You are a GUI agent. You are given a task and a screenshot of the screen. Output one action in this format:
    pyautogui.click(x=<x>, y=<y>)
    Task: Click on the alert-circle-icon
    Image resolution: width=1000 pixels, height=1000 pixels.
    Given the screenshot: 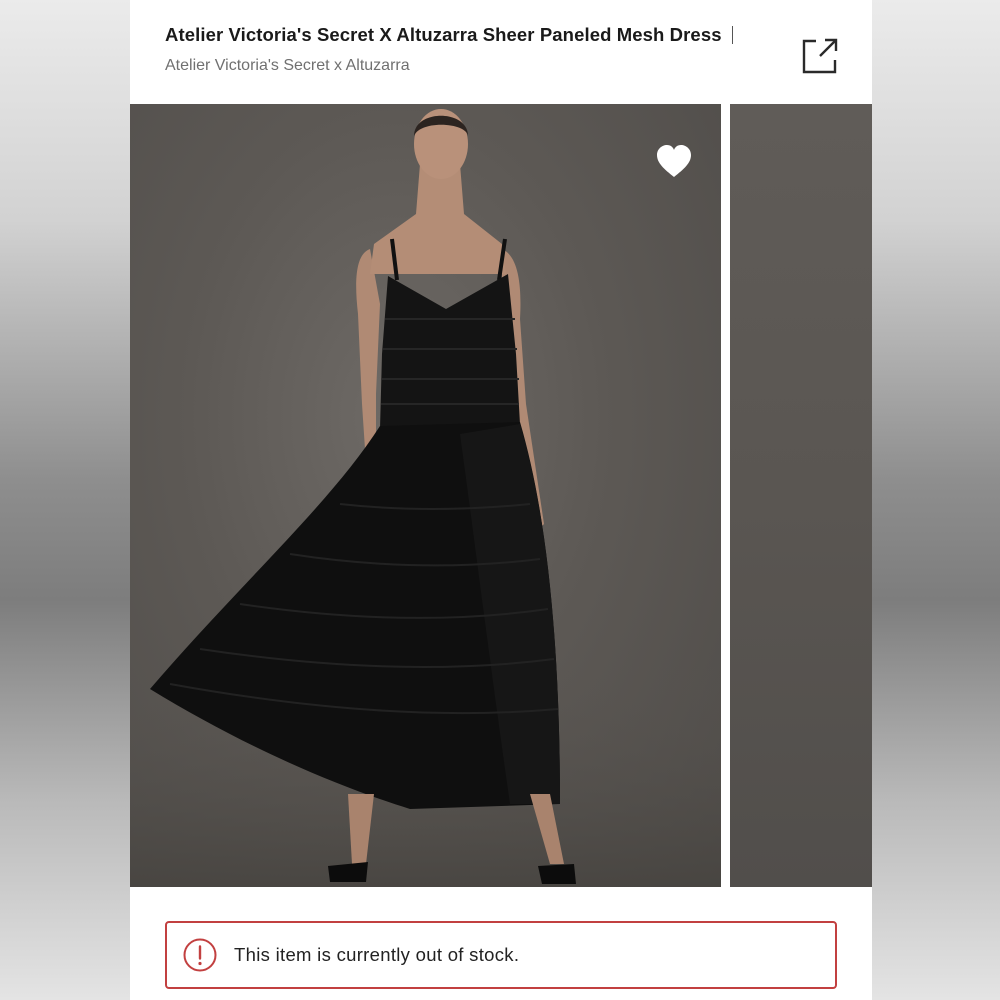 What is the action you would take?
    pyautogui.click(x=200, y=955)
    